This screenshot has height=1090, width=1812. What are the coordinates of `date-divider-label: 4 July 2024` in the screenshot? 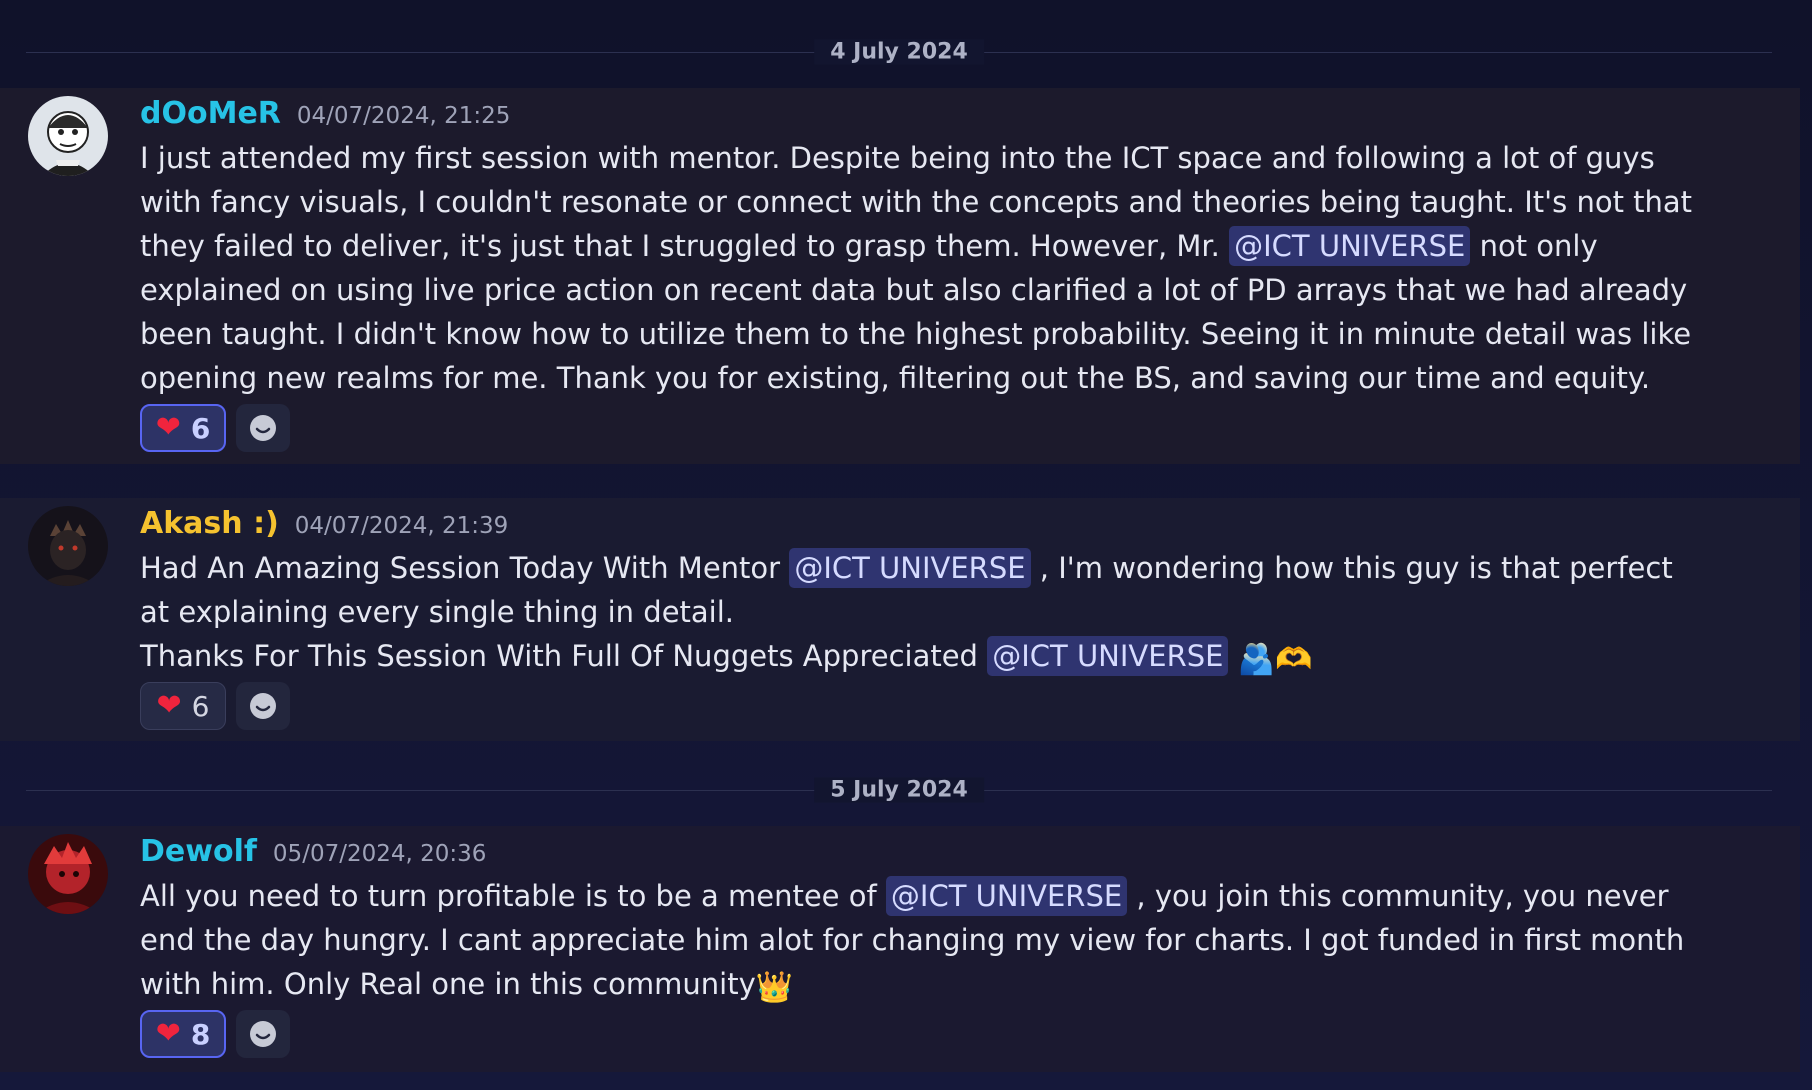 It's located at (899, 52).